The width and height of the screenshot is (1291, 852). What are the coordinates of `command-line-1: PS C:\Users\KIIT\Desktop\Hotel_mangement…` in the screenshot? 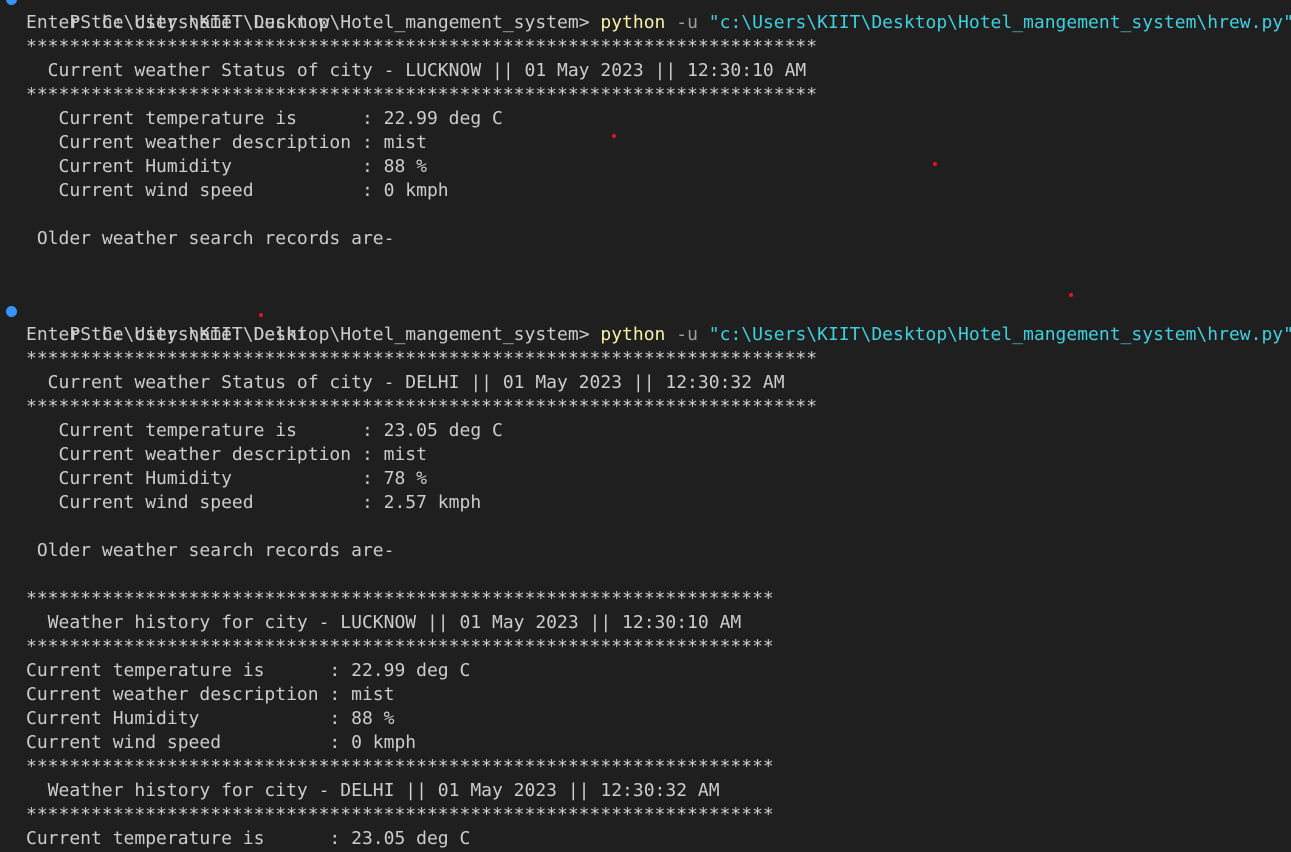 It's located at (645, 16).